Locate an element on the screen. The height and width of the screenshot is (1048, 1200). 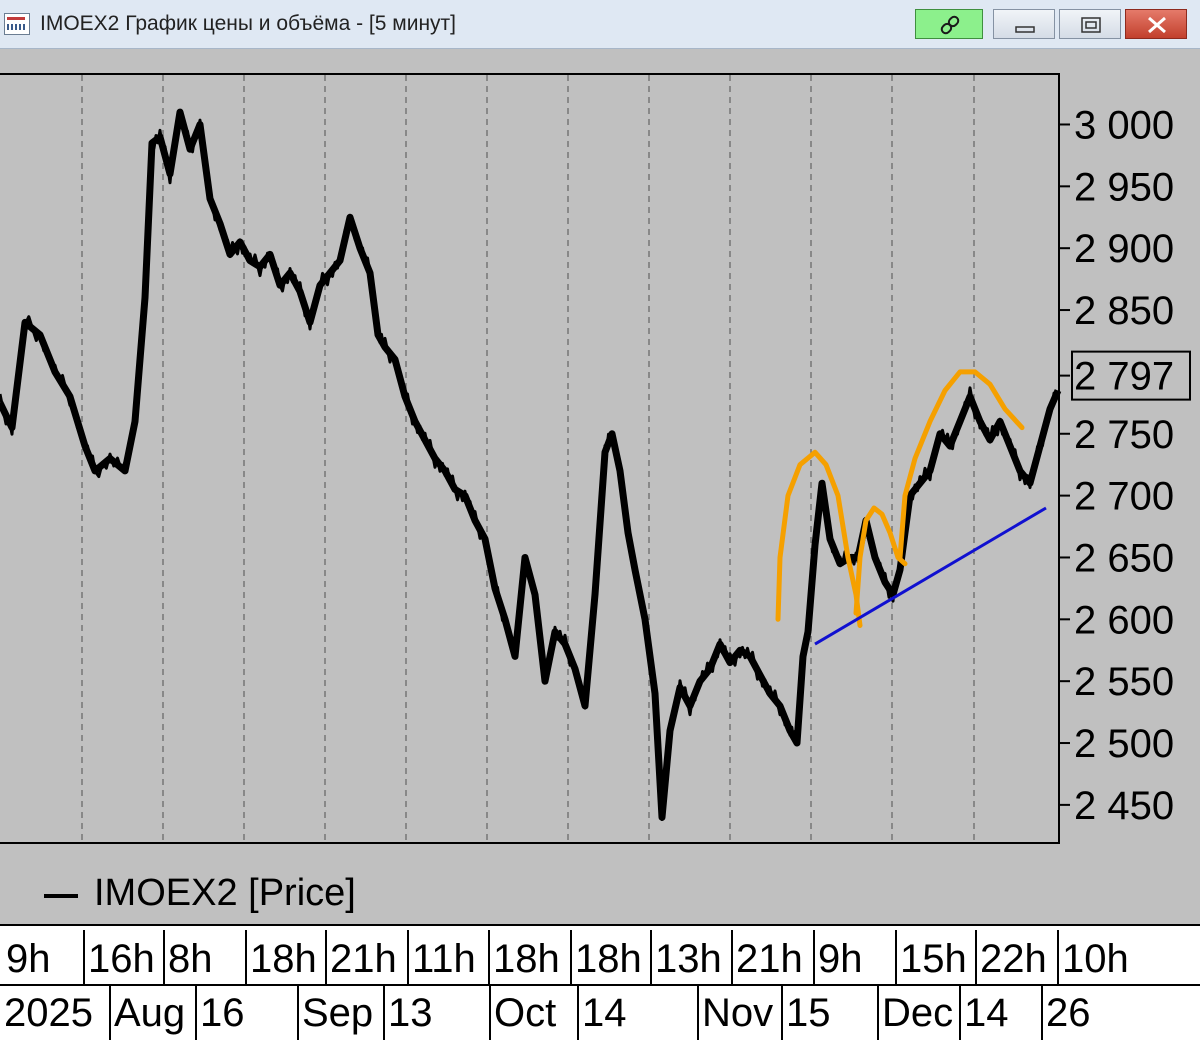
window-title: IMOEX2 График цены и объёма - [5 минут] is located at coordinates (248, 23).